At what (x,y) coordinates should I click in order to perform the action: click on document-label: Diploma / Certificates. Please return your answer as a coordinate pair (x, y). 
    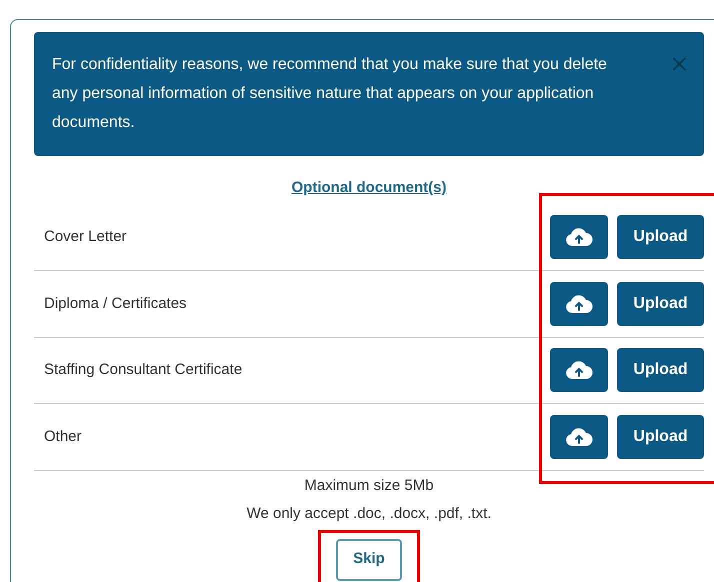
    Looking at the image, I should click on (115, 304).